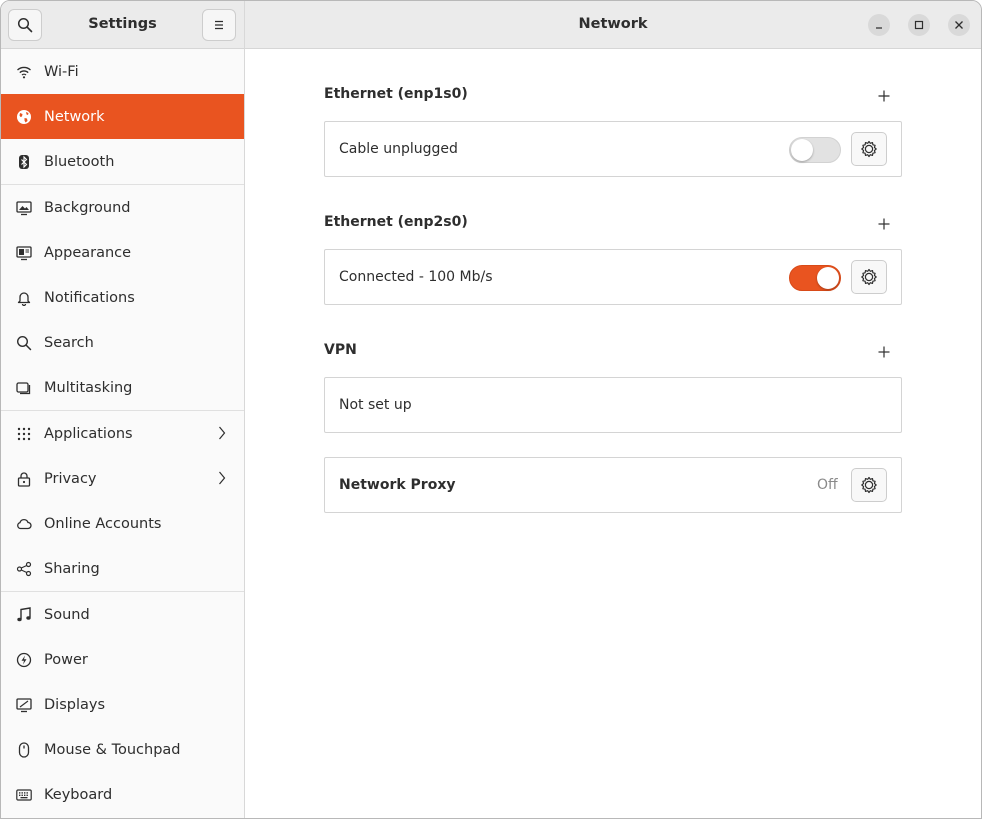  Describe the element at coordinates (24, 161) in the screenshot. I see `bluetooth-icon` at that location.